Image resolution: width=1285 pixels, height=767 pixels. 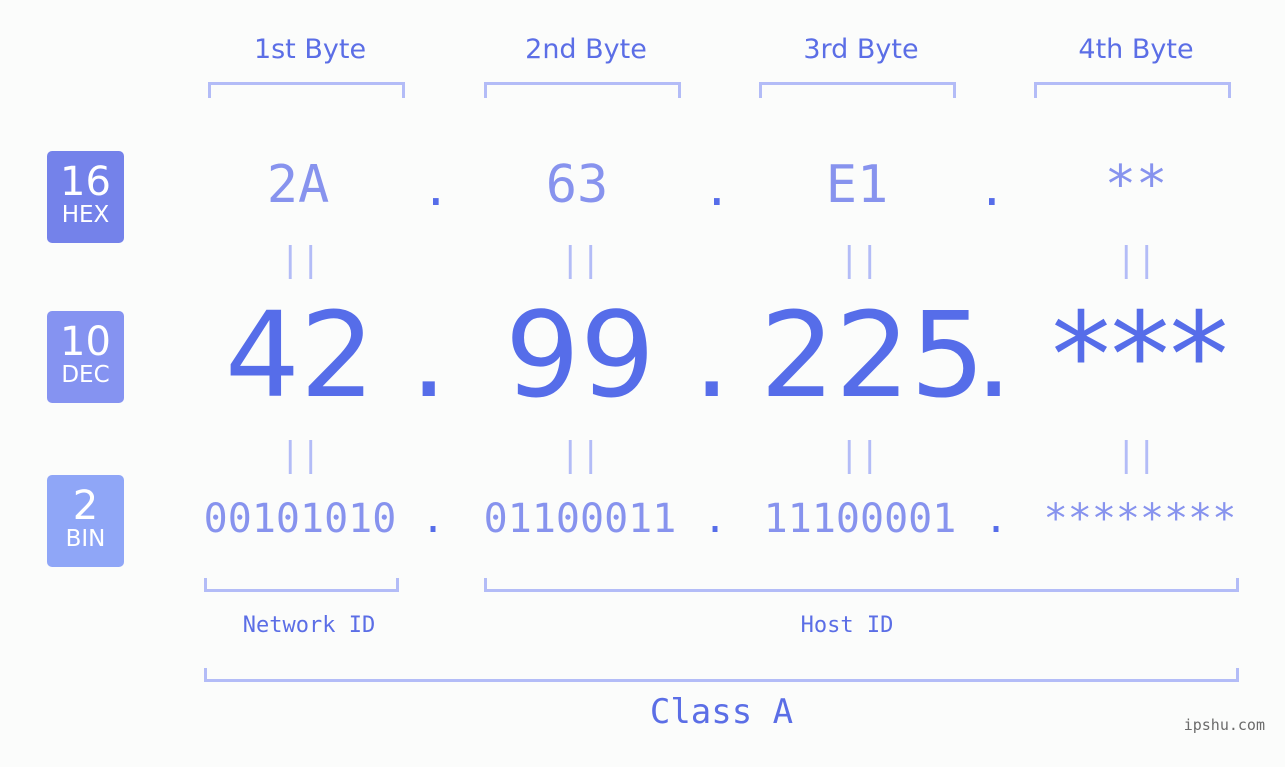 I want to click on dec-badge-base: 10, so click(x=85, y=342).